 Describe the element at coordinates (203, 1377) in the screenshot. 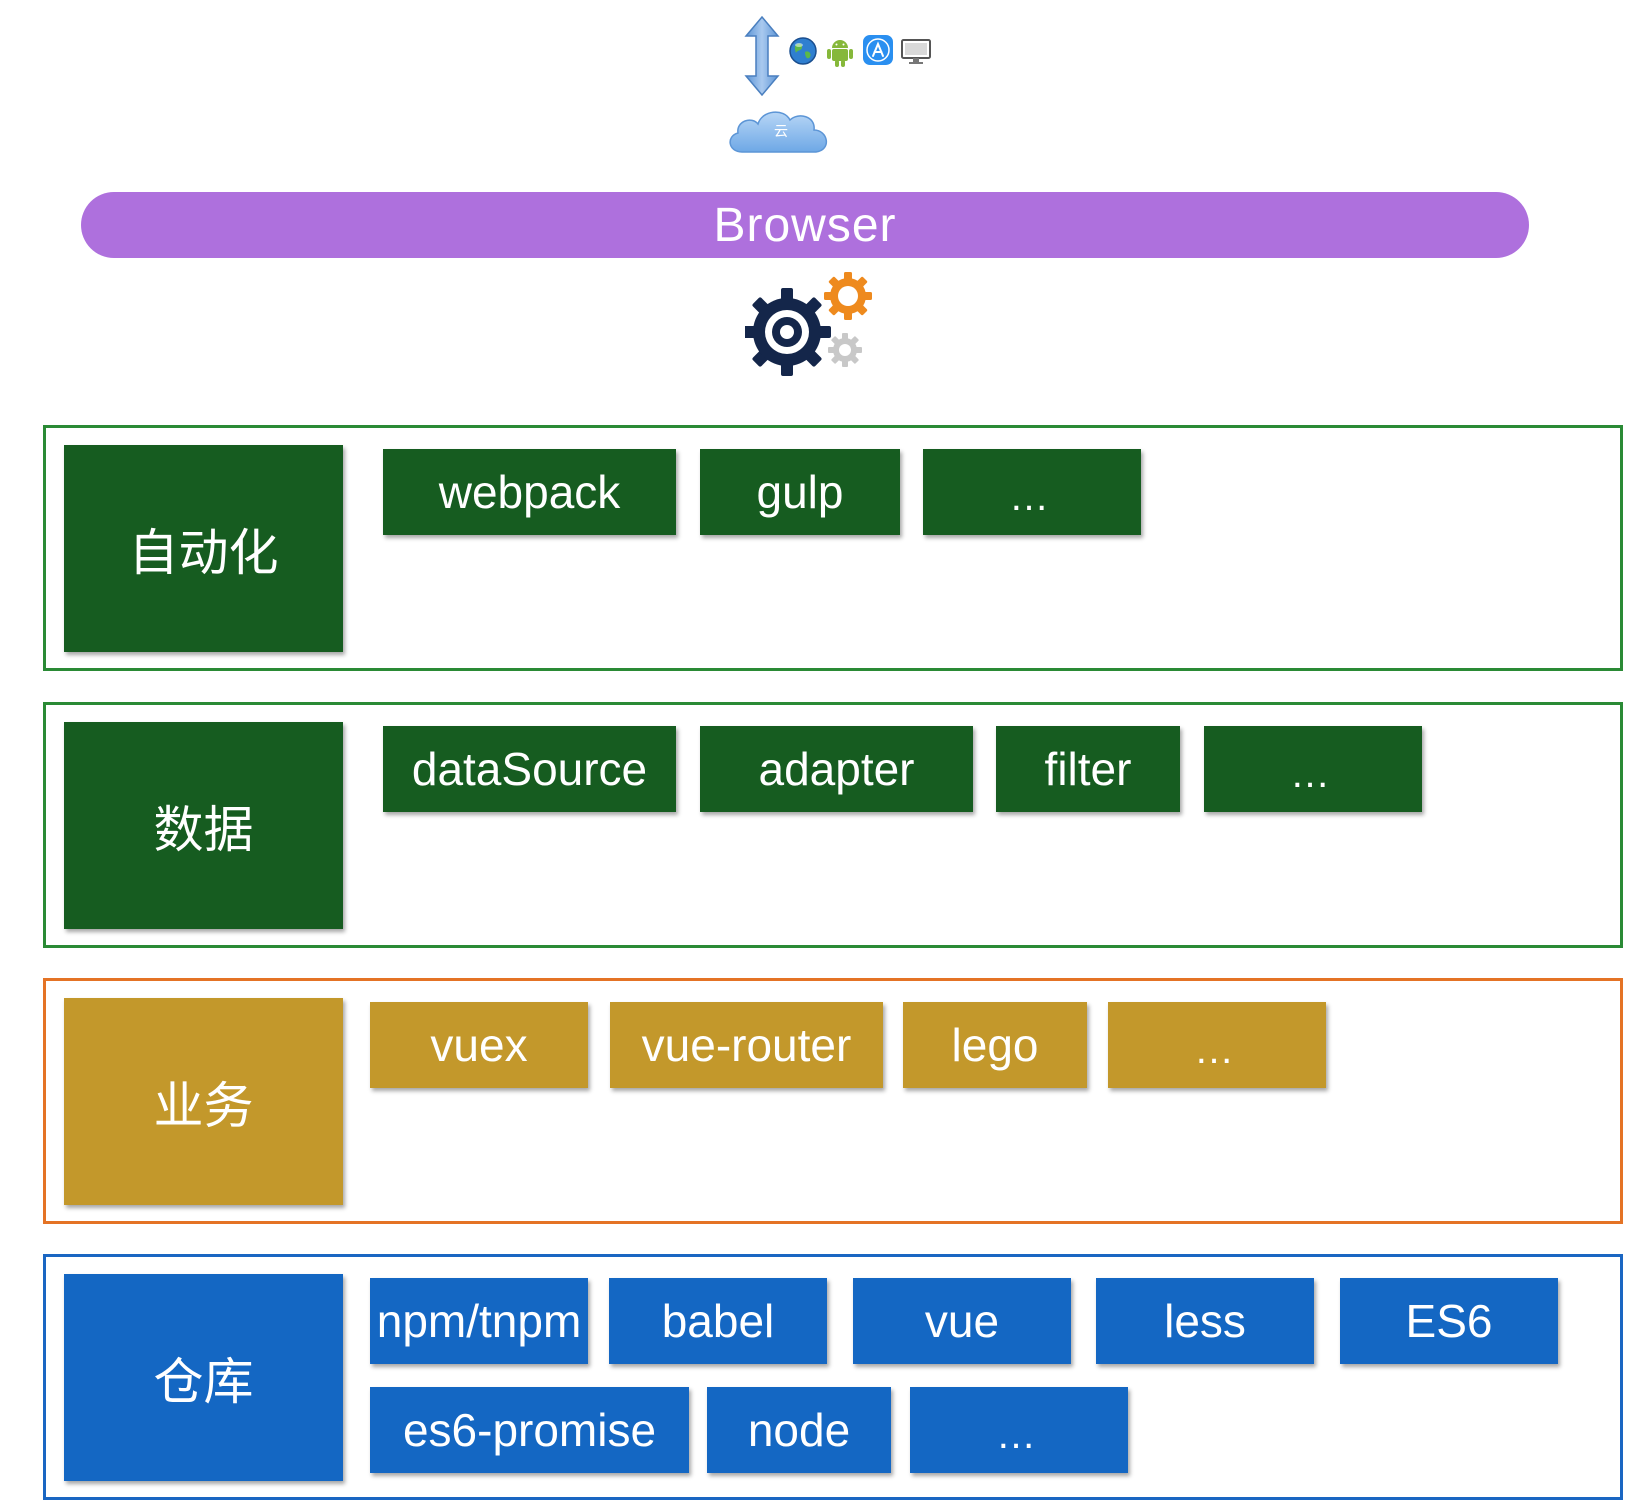

I see `layer-label-repository: 仓库` at that location.